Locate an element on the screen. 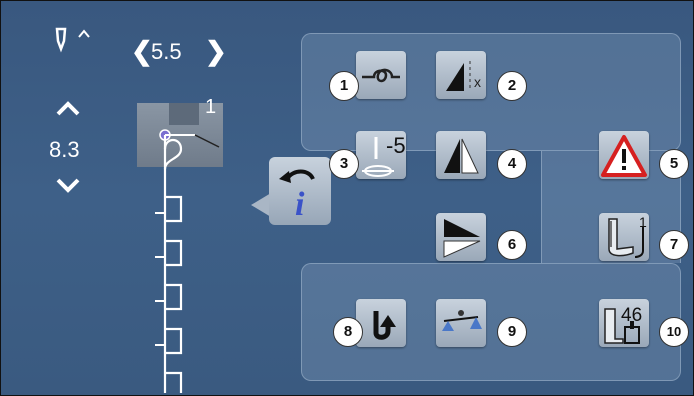 The image size is (694, 396). pattern-repeat-button: x is located at coordinates (461, 75).